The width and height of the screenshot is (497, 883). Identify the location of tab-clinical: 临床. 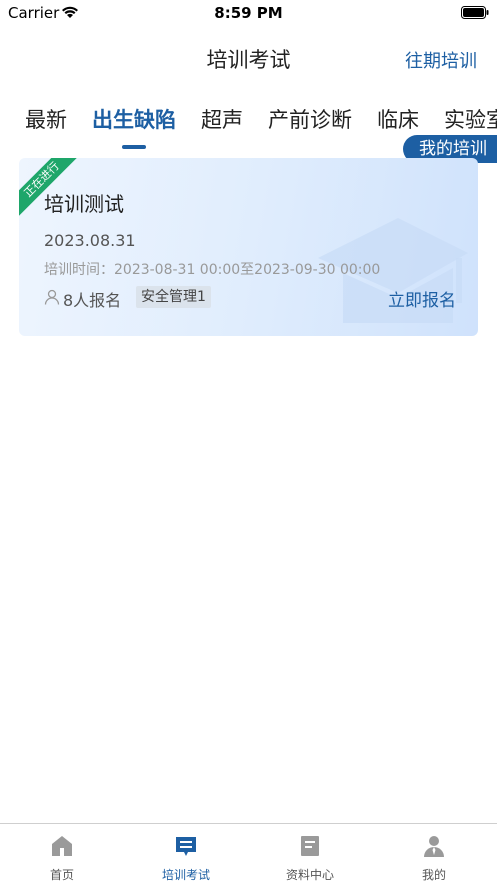
(398, 119).